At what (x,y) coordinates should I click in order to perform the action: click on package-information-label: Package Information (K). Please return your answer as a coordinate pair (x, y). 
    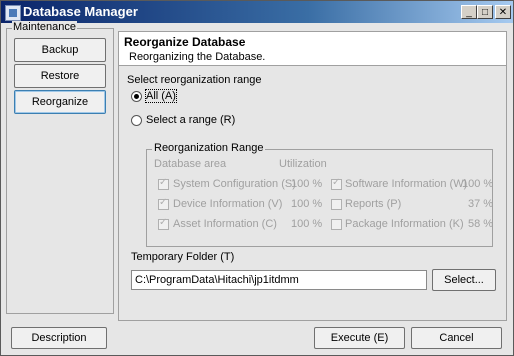
    Looking at the image, I should click on (404, 224).